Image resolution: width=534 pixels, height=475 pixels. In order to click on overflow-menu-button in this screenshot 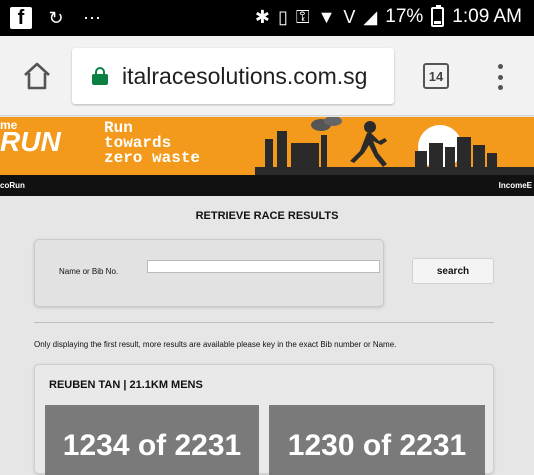, I will do `click(500, 77)`.